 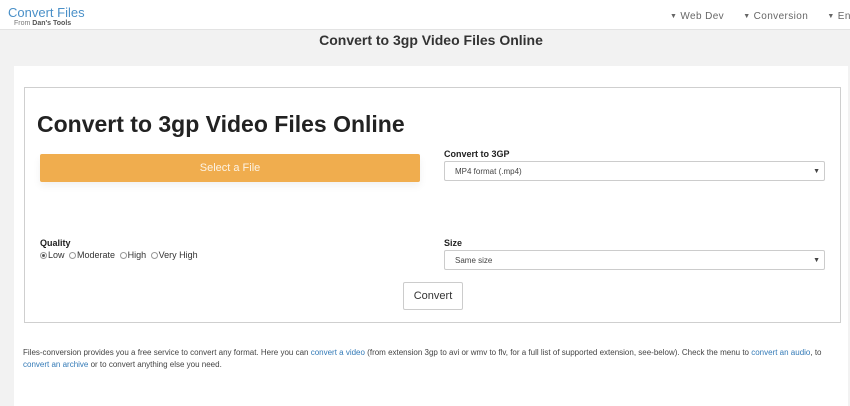 What do you see at coordinates (155, 364) in the screenshot?
I see `description-part-4: or to convert anything else you need.` at bounding box center [155, 364].